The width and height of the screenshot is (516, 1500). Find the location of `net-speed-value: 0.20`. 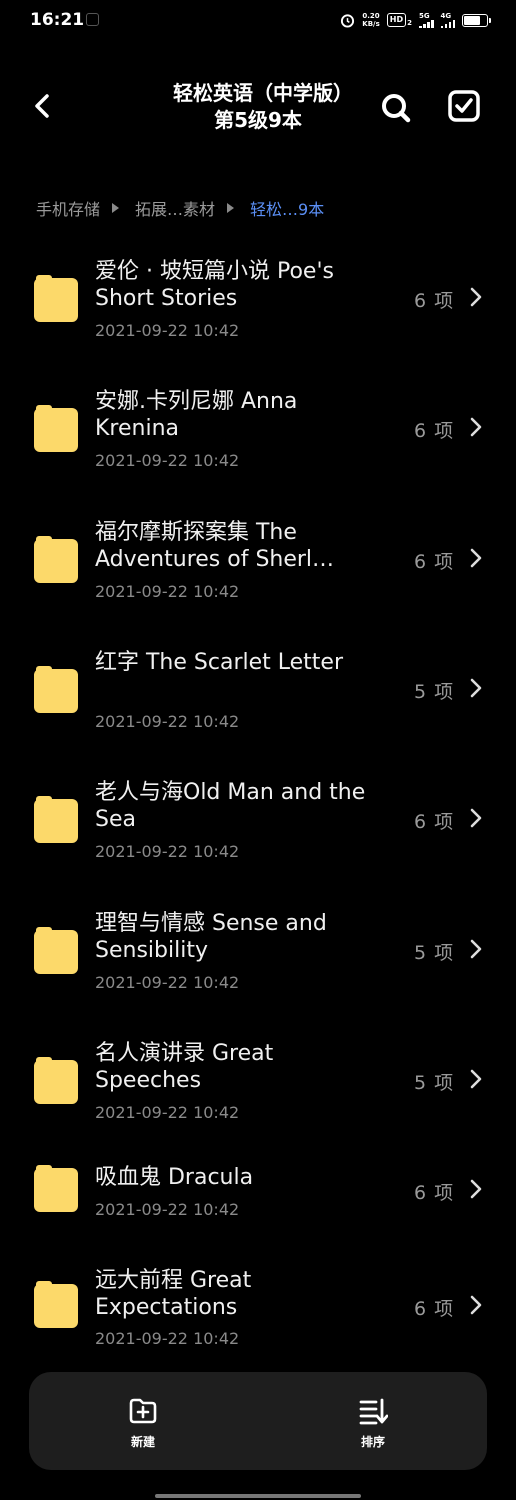

net-speed-value: 0.20 is located at coordinates (371, 16).